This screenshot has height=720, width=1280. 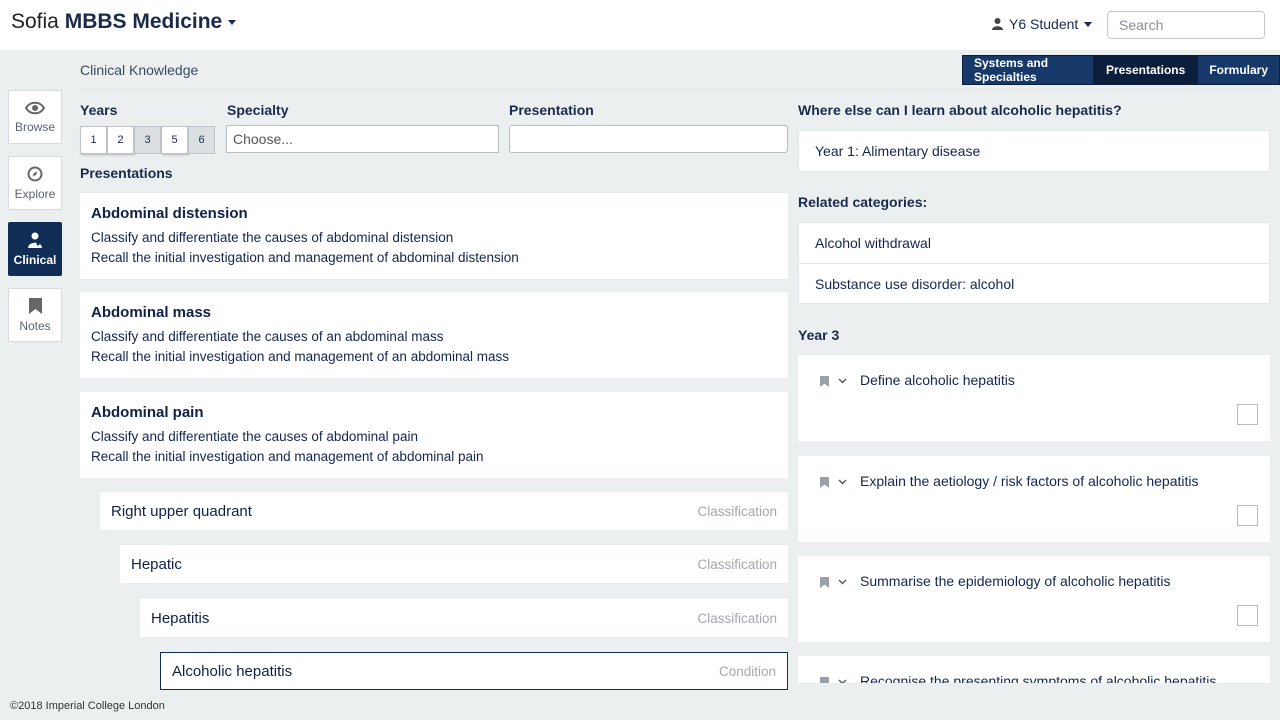 What do you see at coordinates (126, 173) in the screenshot?
I see `presentations-heading: Presentations` at bounding box center [126, 173].